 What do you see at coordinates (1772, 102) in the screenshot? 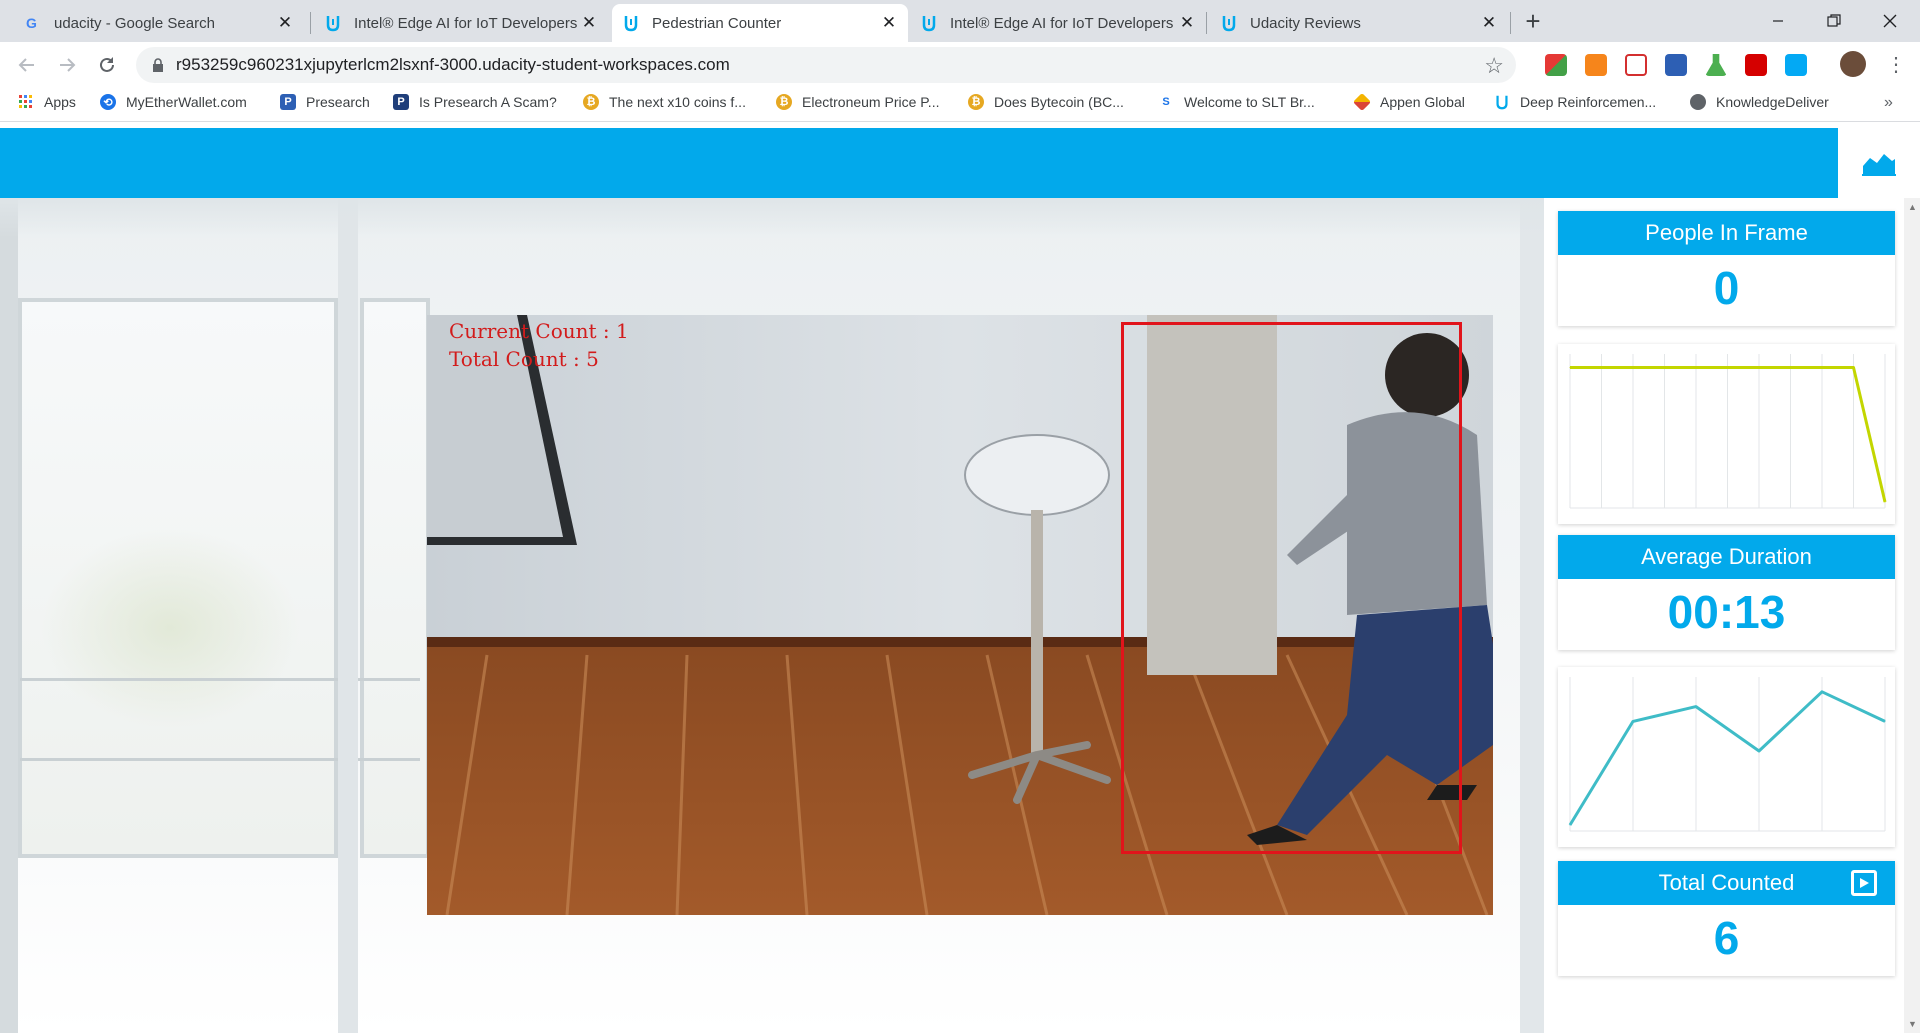
I see `bookmark-label: KnowledgeDeliver` at bounding box center [1772, 102].